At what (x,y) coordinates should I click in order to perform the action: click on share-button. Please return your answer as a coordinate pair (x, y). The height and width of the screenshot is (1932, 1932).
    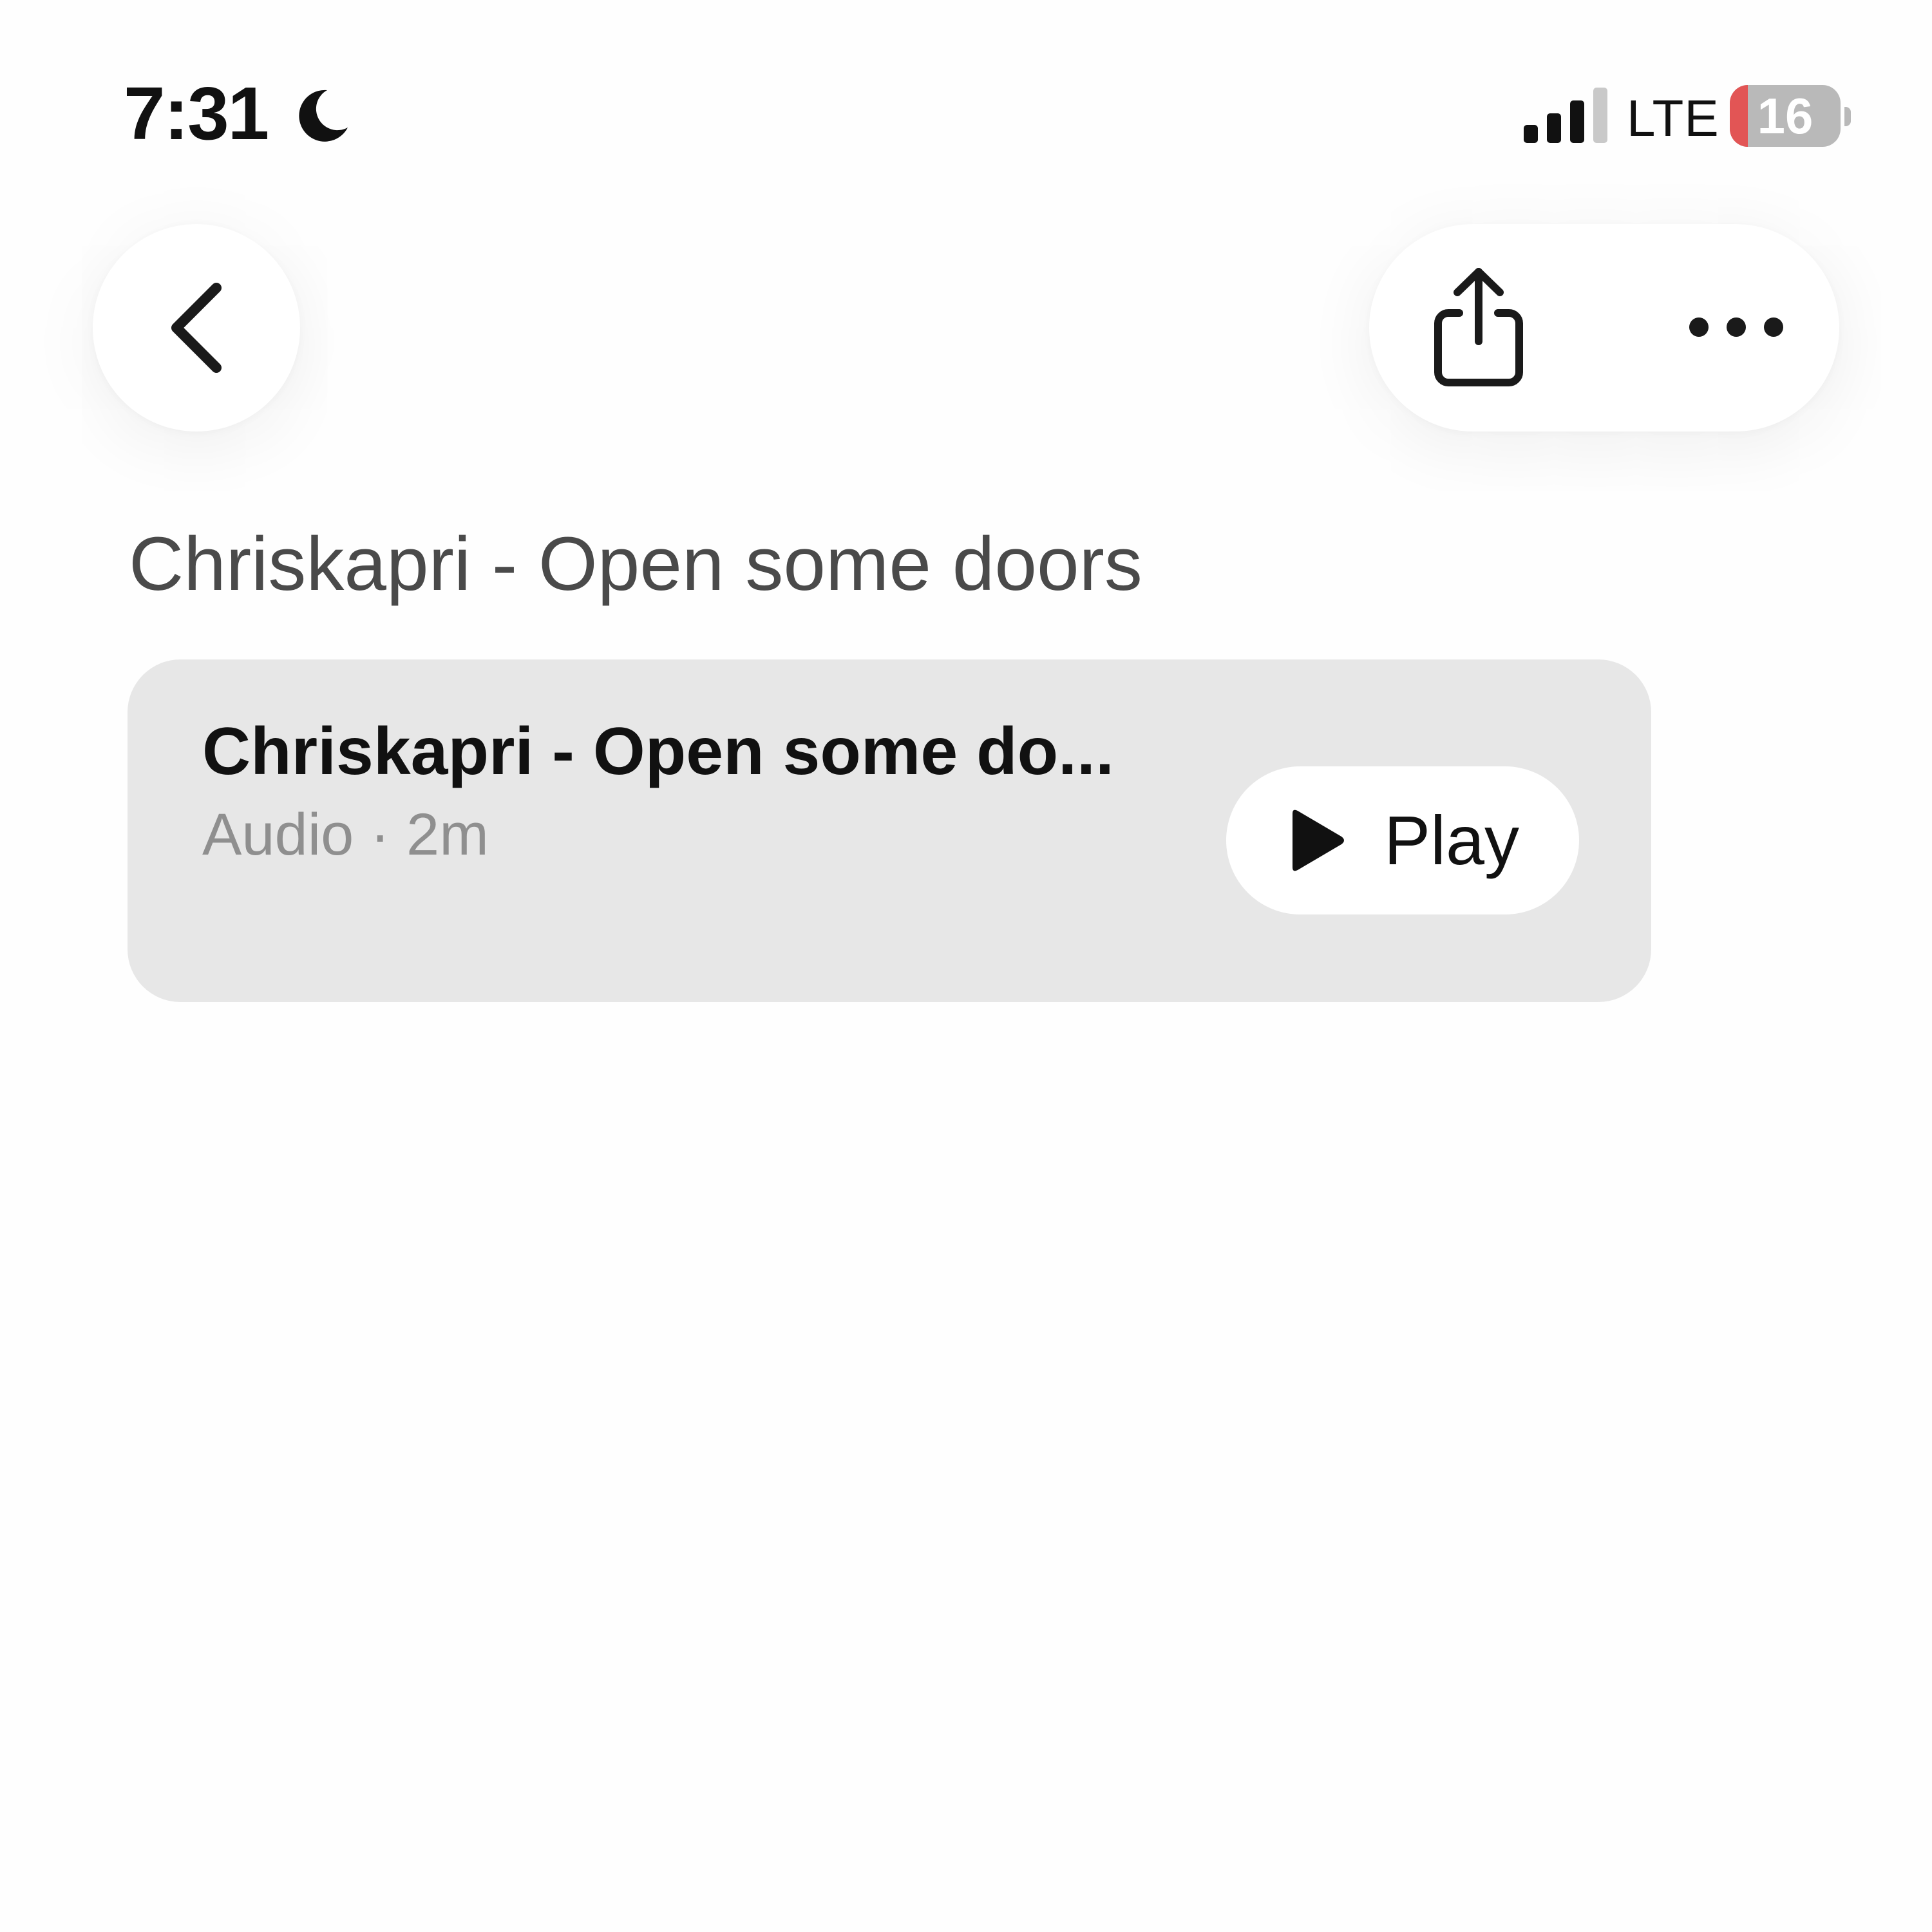
    Looking at the image, I should click on (1479, 327).